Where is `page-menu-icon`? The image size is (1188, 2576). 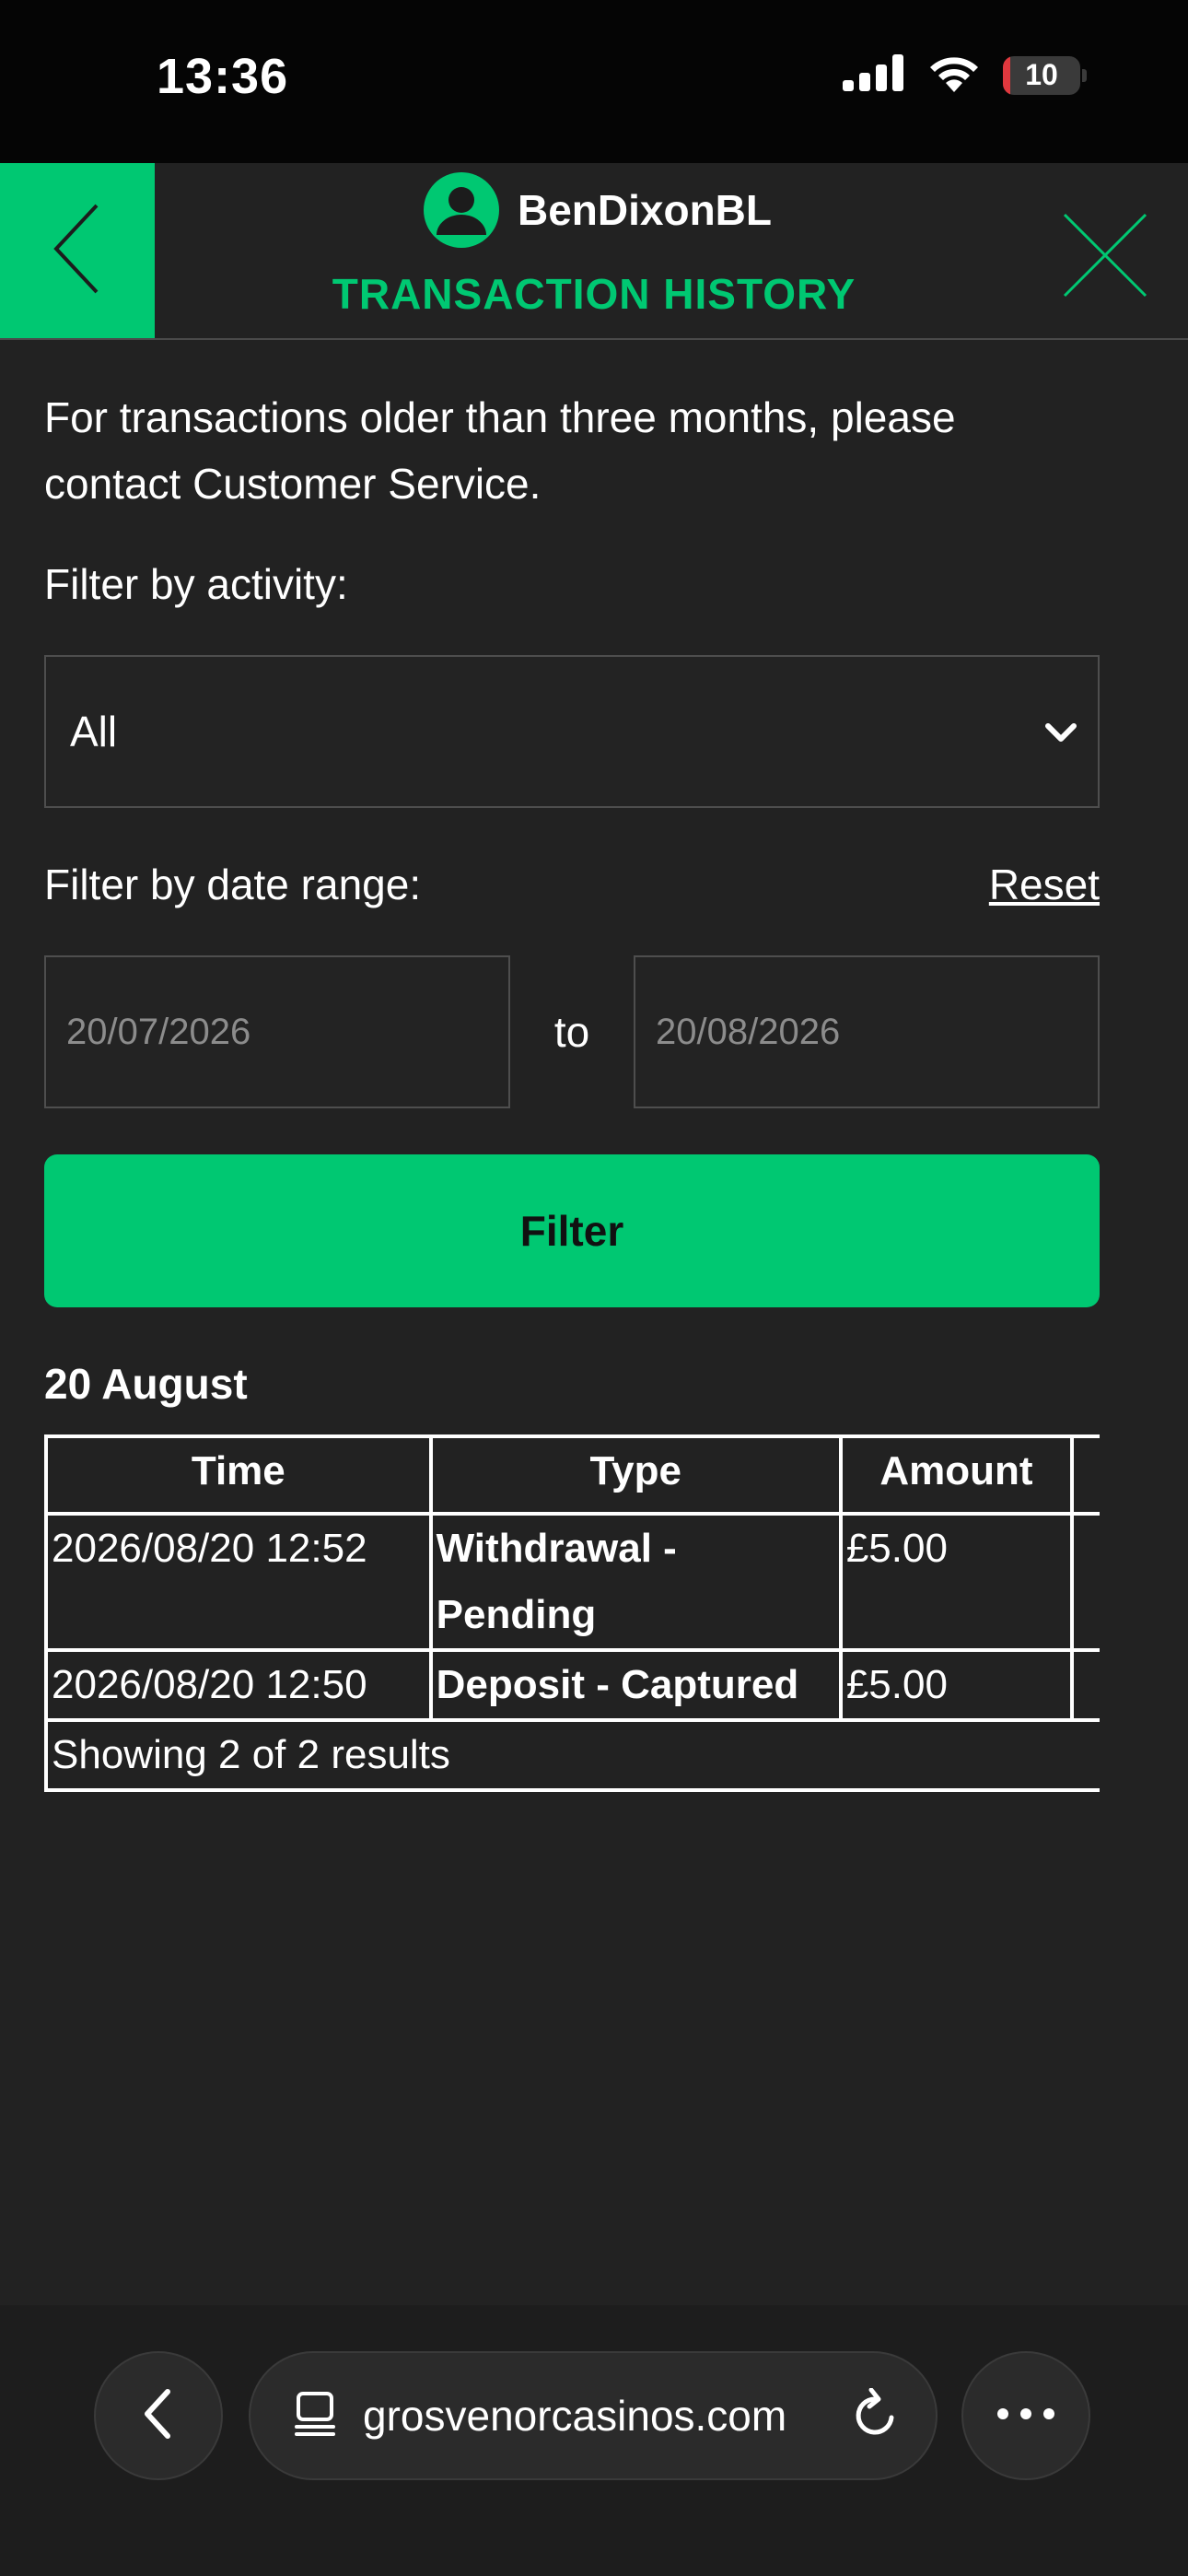 page-menu-icon is located at coordinates (315, 2416).